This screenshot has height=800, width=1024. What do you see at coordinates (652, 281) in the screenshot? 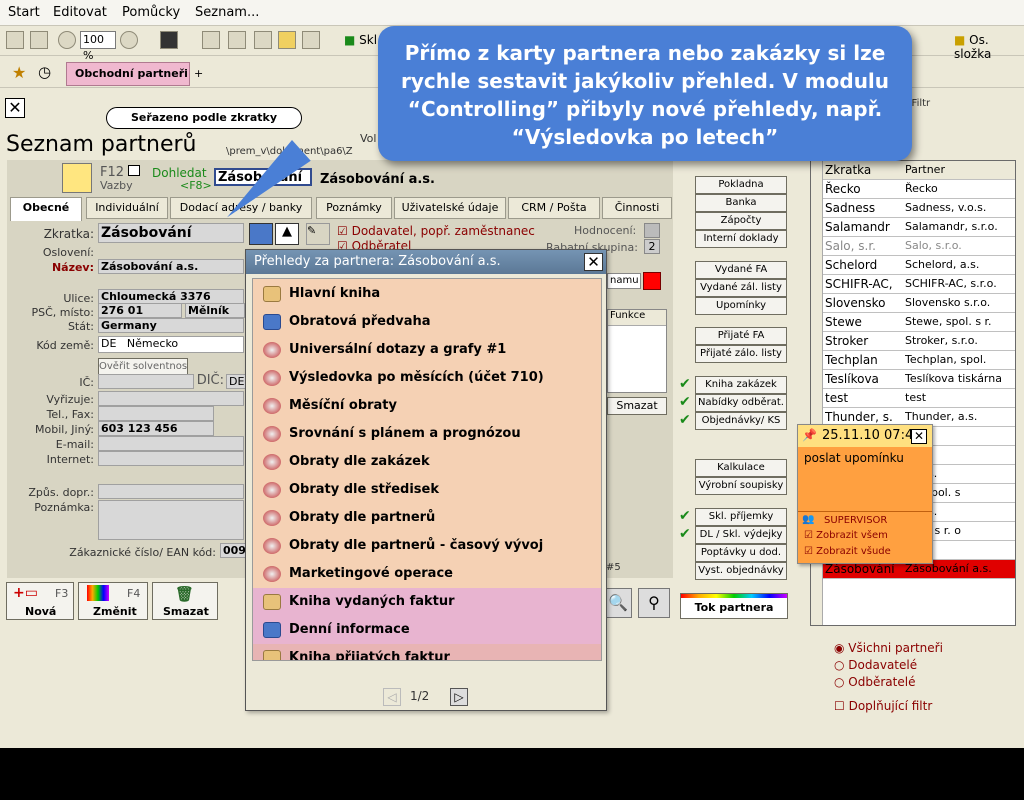
I see `color-swatch` at bounding box center [652, 281].